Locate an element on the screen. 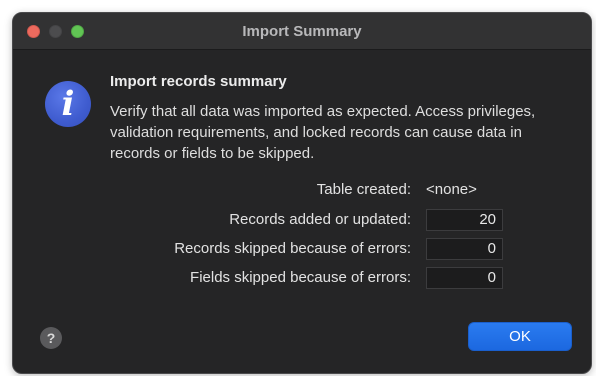  table-created-value: <none> is located at coordinates (451, 189).